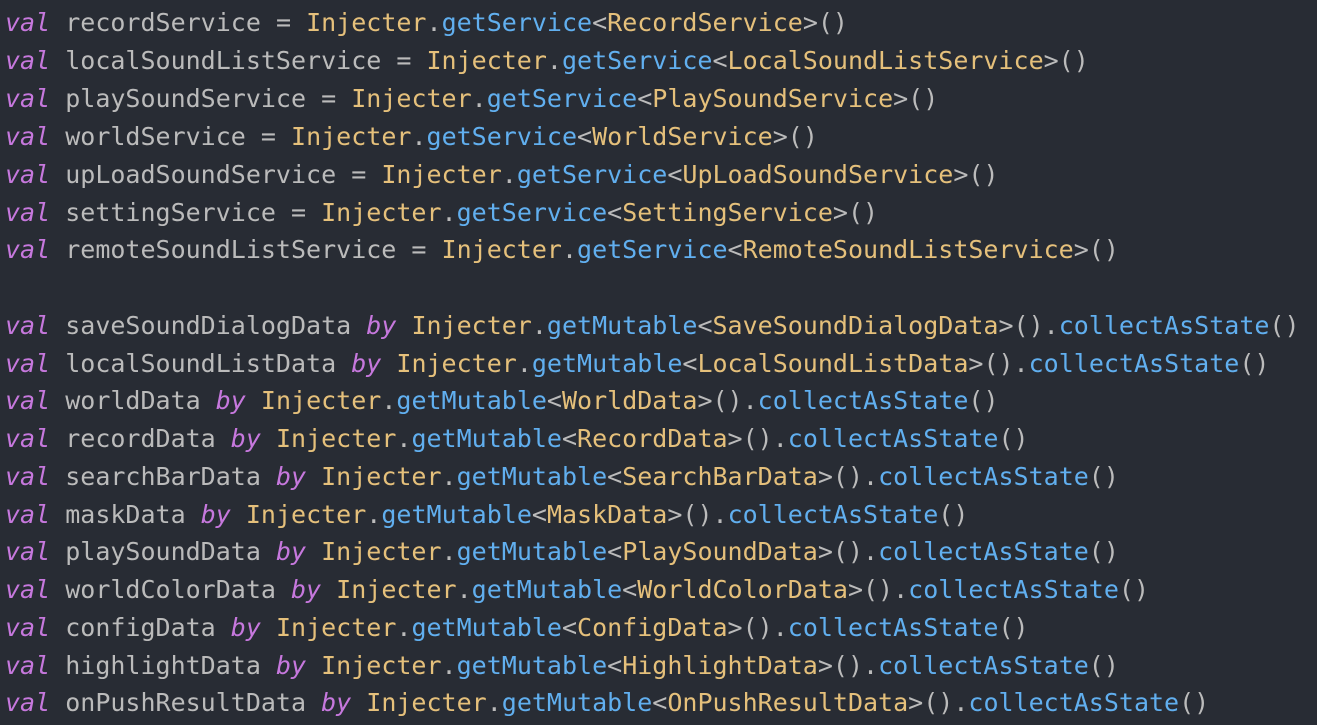 The image size is (1317, 725). What do you see at coordinates (652, 627) in the screenshot?
I see `type-argument: ConfigData` at bounding box center [652, 627].